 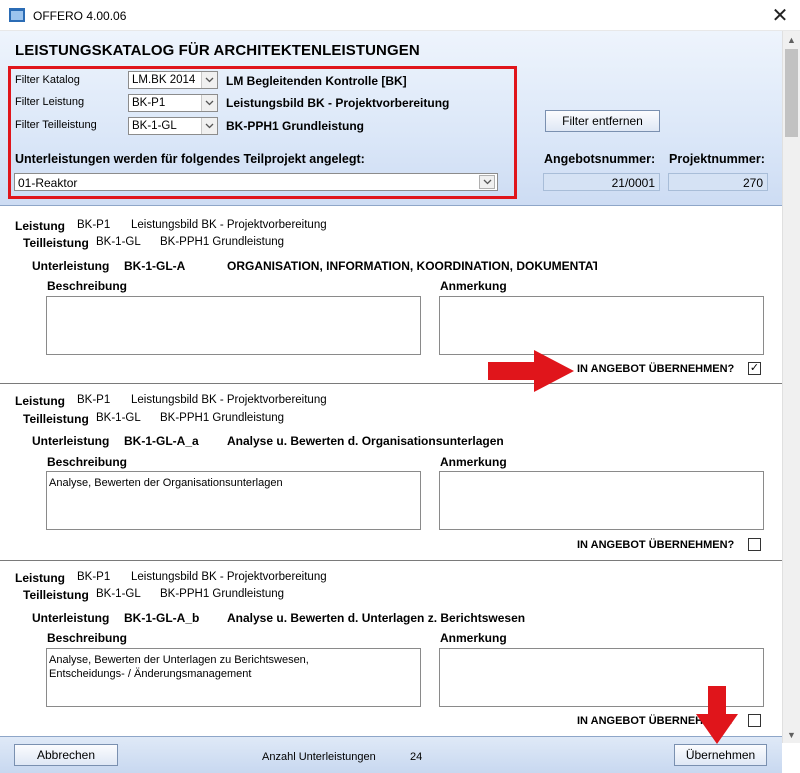 I want to click on offer-number-label: Angebotsnummer:, so click(x=600, y=159).